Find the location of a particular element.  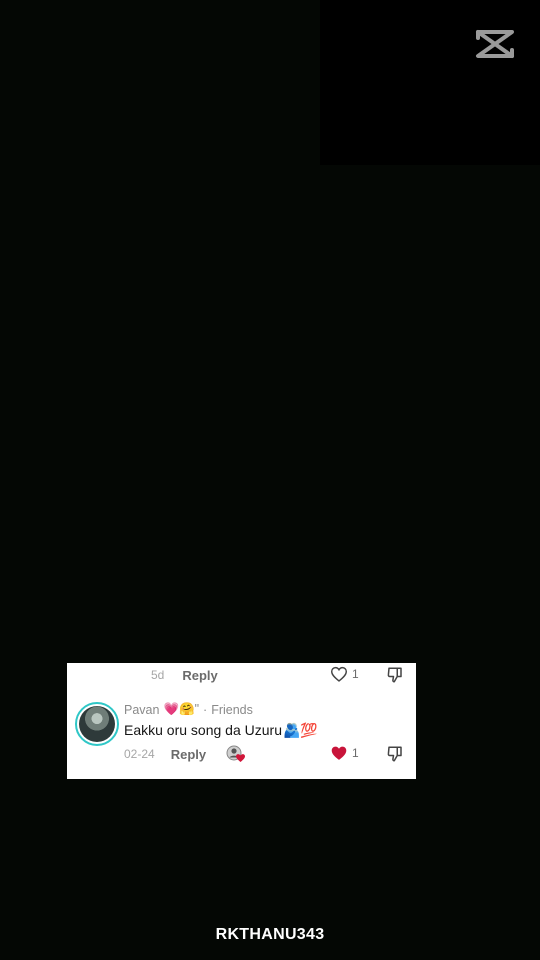

previous-comment-time: 5d is located at coordinates (158, 675).